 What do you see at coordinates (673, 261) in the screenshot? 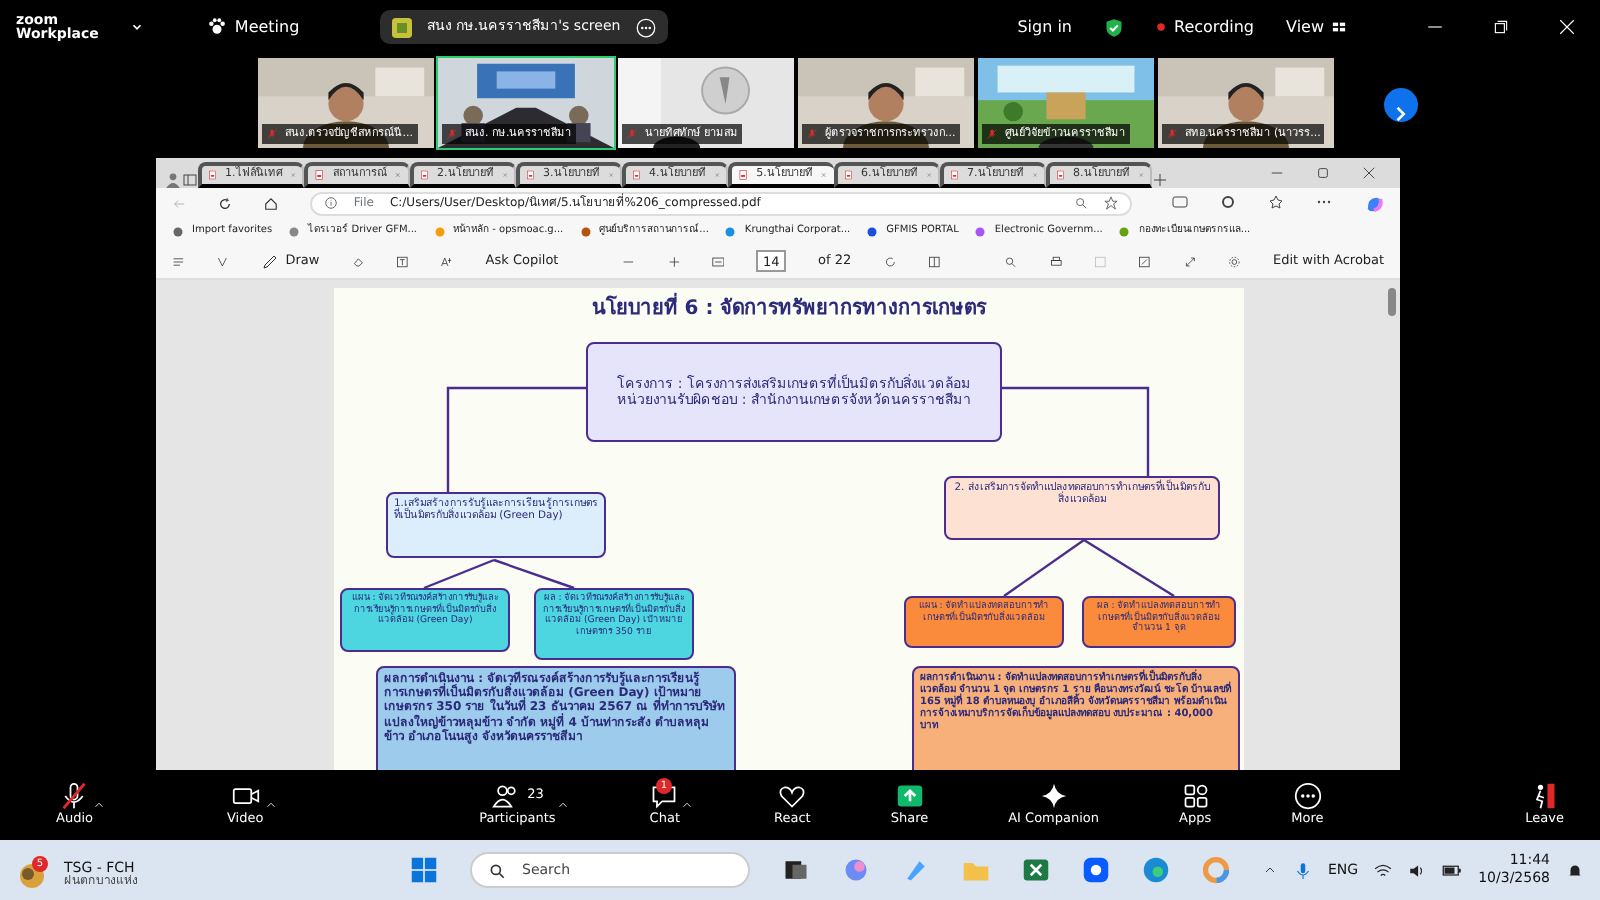
I see `zoom-in-icon` at bounding box center [673, 261].